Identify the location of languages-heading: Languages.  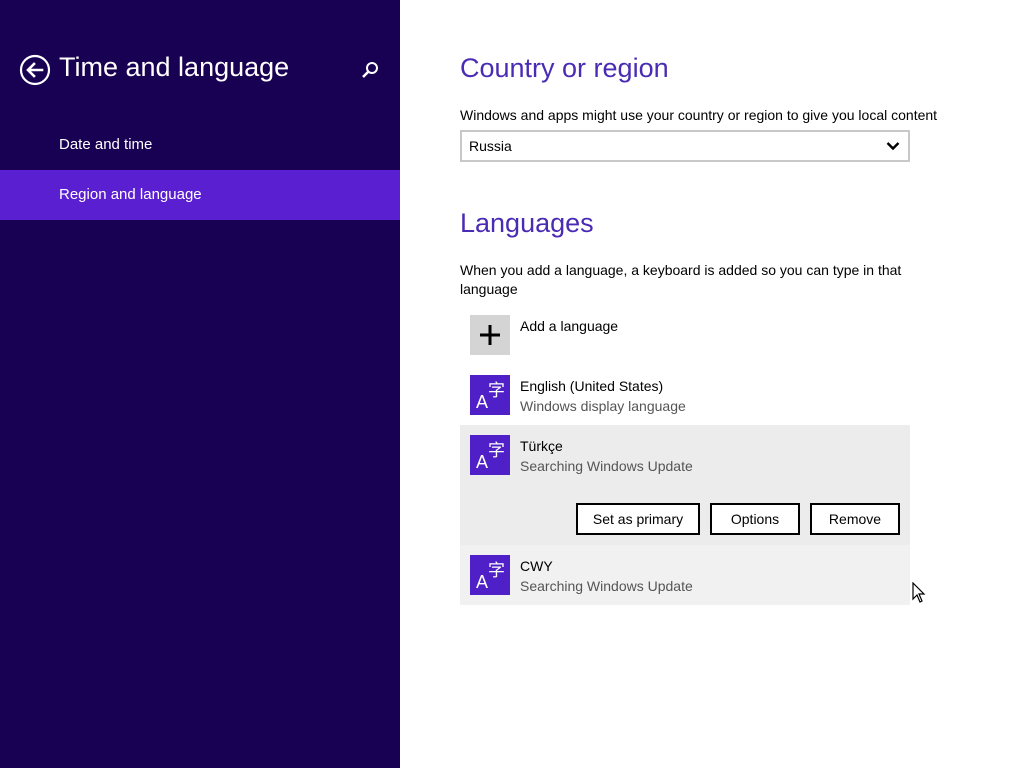
(527, 223).